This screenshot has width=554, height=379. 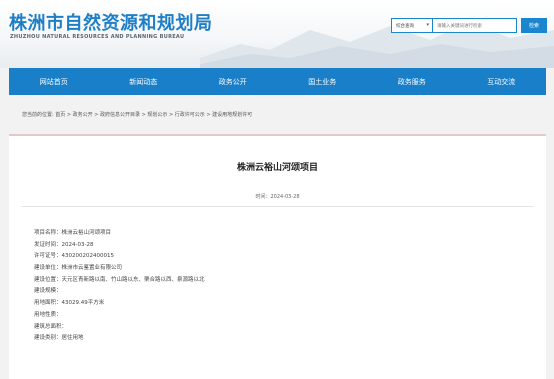 What do you see at coordinates (233, 81) in the screenshot?
I see `nav-item-gov-info: 政务公开` at bounding box center [233, 81].